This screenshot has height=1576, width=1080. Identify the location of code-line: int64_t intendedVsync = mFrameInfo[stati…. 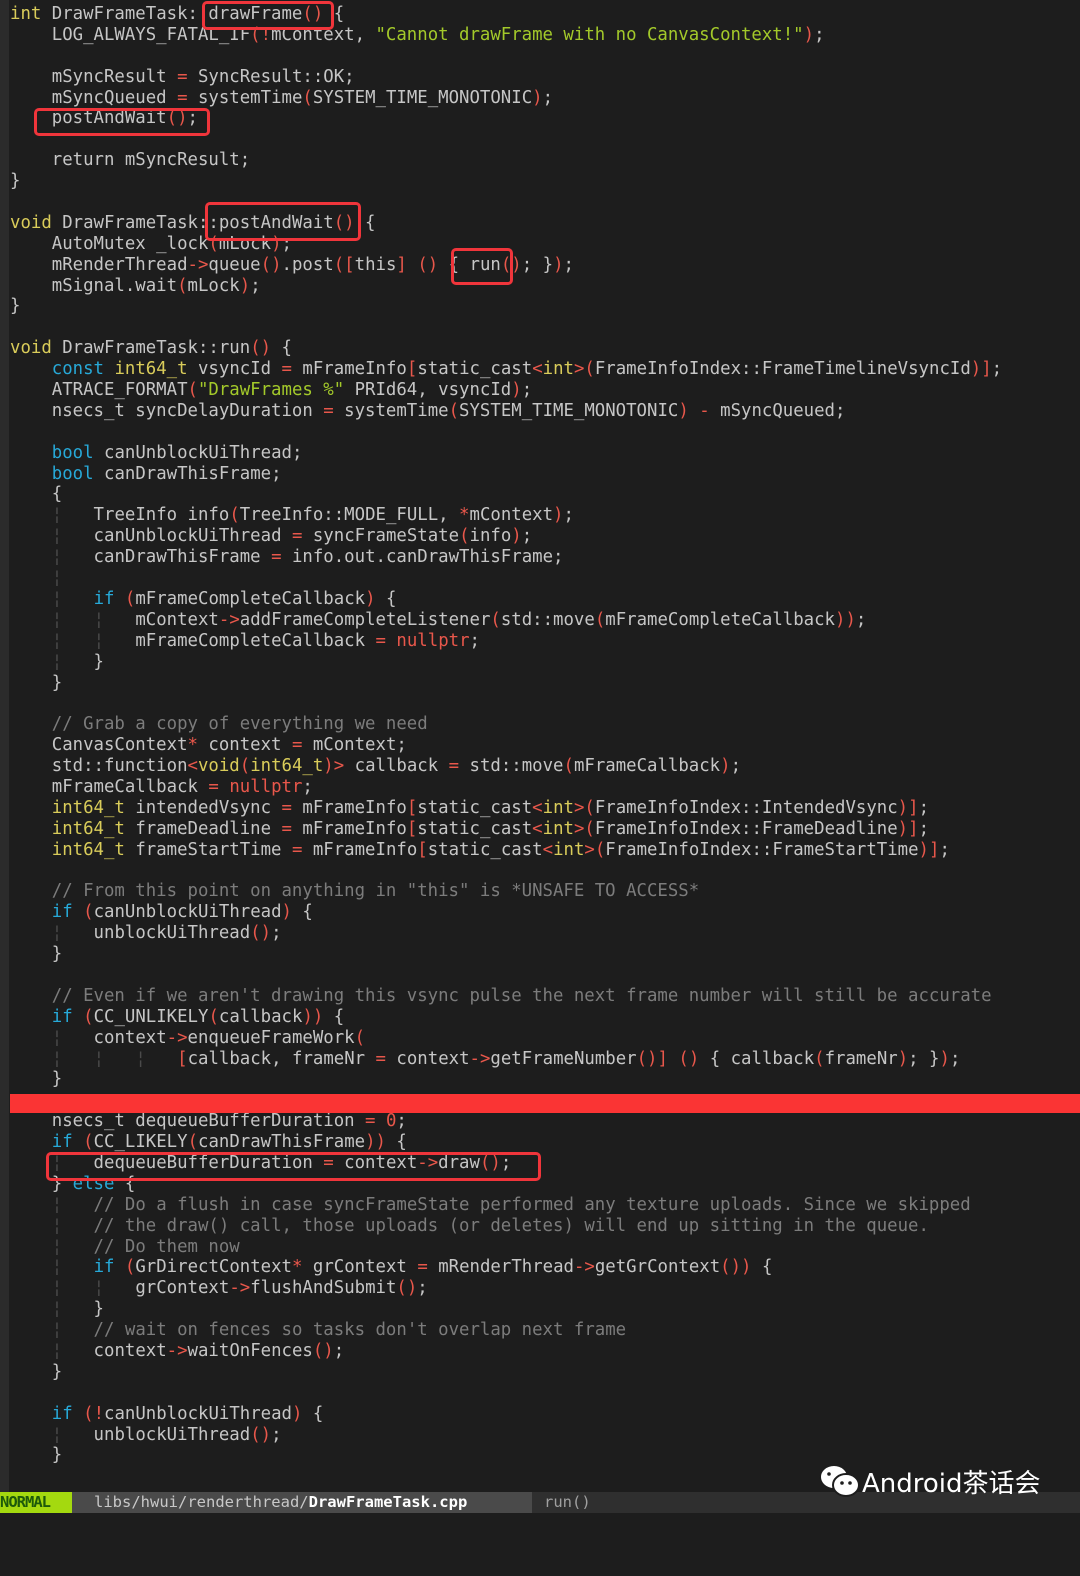
(506, 808).